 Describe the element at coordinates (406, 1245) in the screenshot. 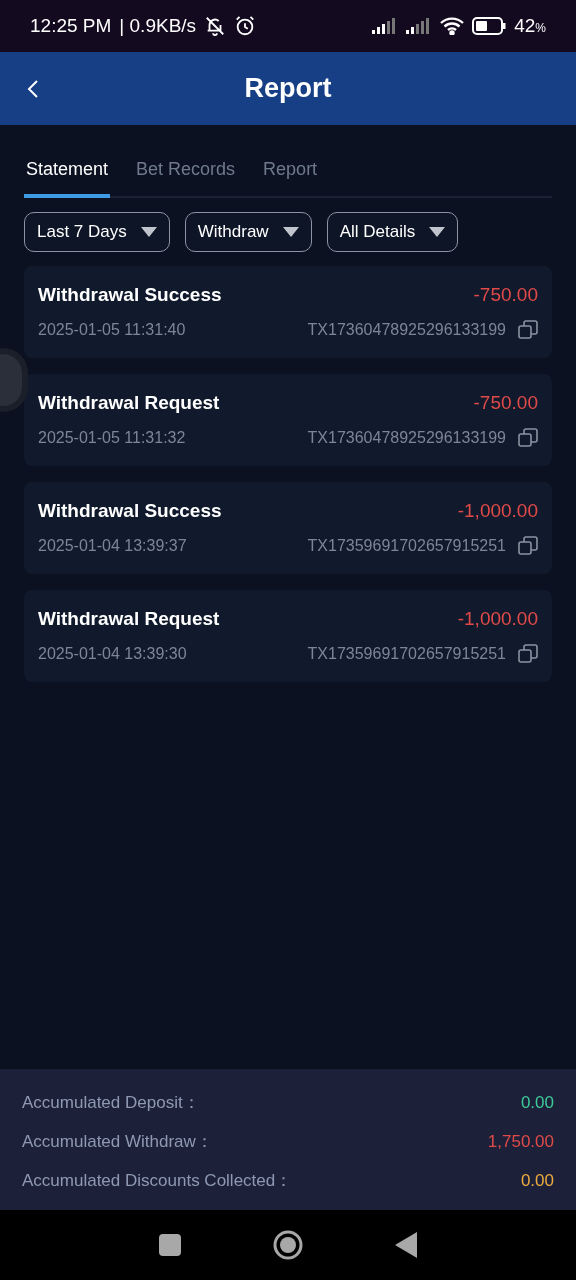

I see `back-nav-button` at that location.